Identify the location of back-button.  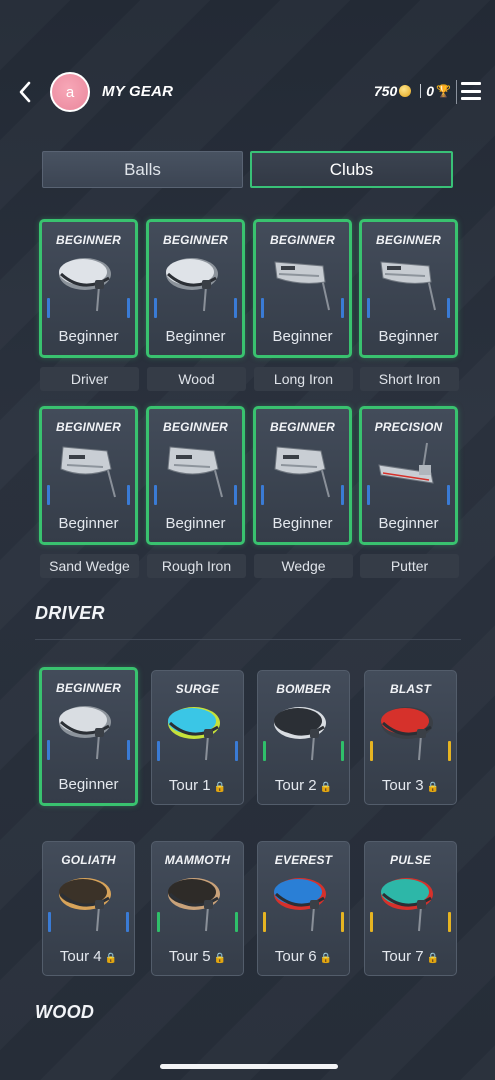
(25, 92).